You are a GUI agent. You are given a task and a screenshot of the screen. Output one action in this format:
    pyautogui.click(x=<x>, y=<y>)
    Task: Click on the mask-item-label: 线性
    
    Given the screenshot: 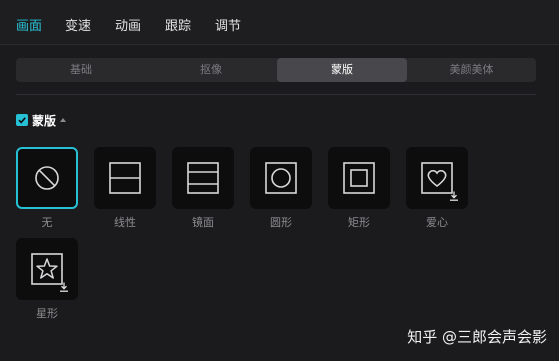 What is the action you would take?
    pyautogui.click(x=125, y=222)
    